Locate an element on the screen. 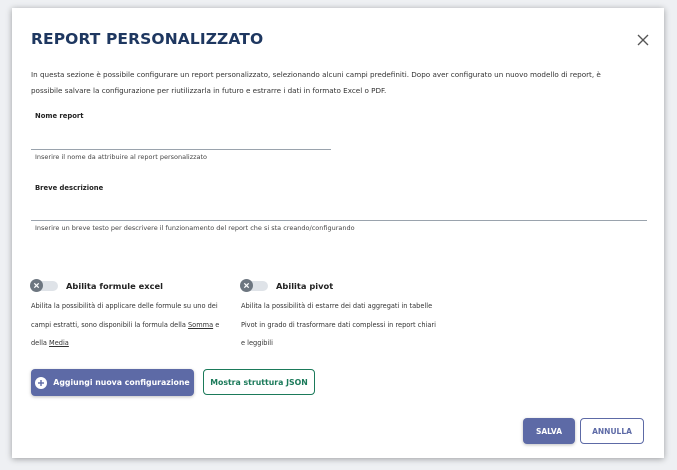  plus-circle-icon is located at coordinates (41, 382).